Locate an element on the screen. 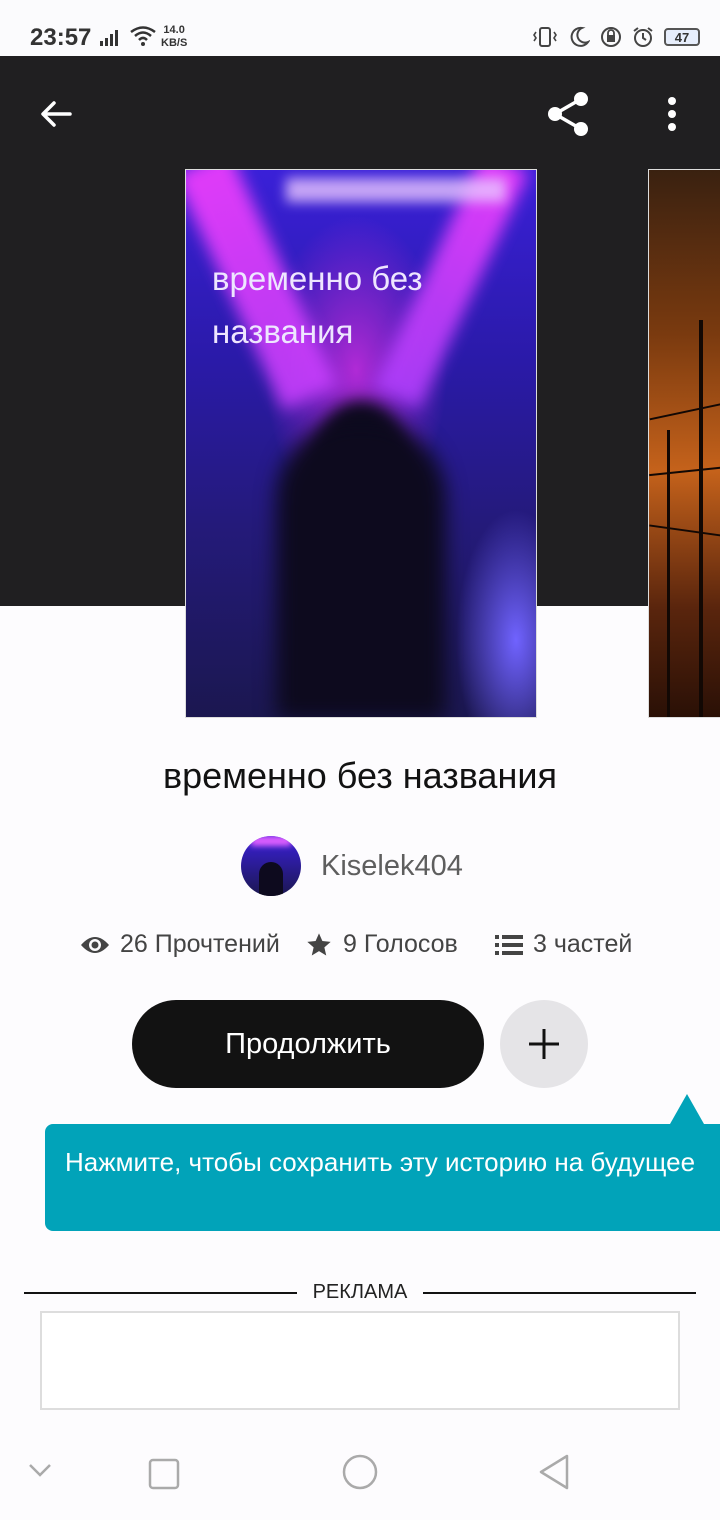 The image size is (720, 1520). speed-value: 14.0 is located at coordinates (174, 30).